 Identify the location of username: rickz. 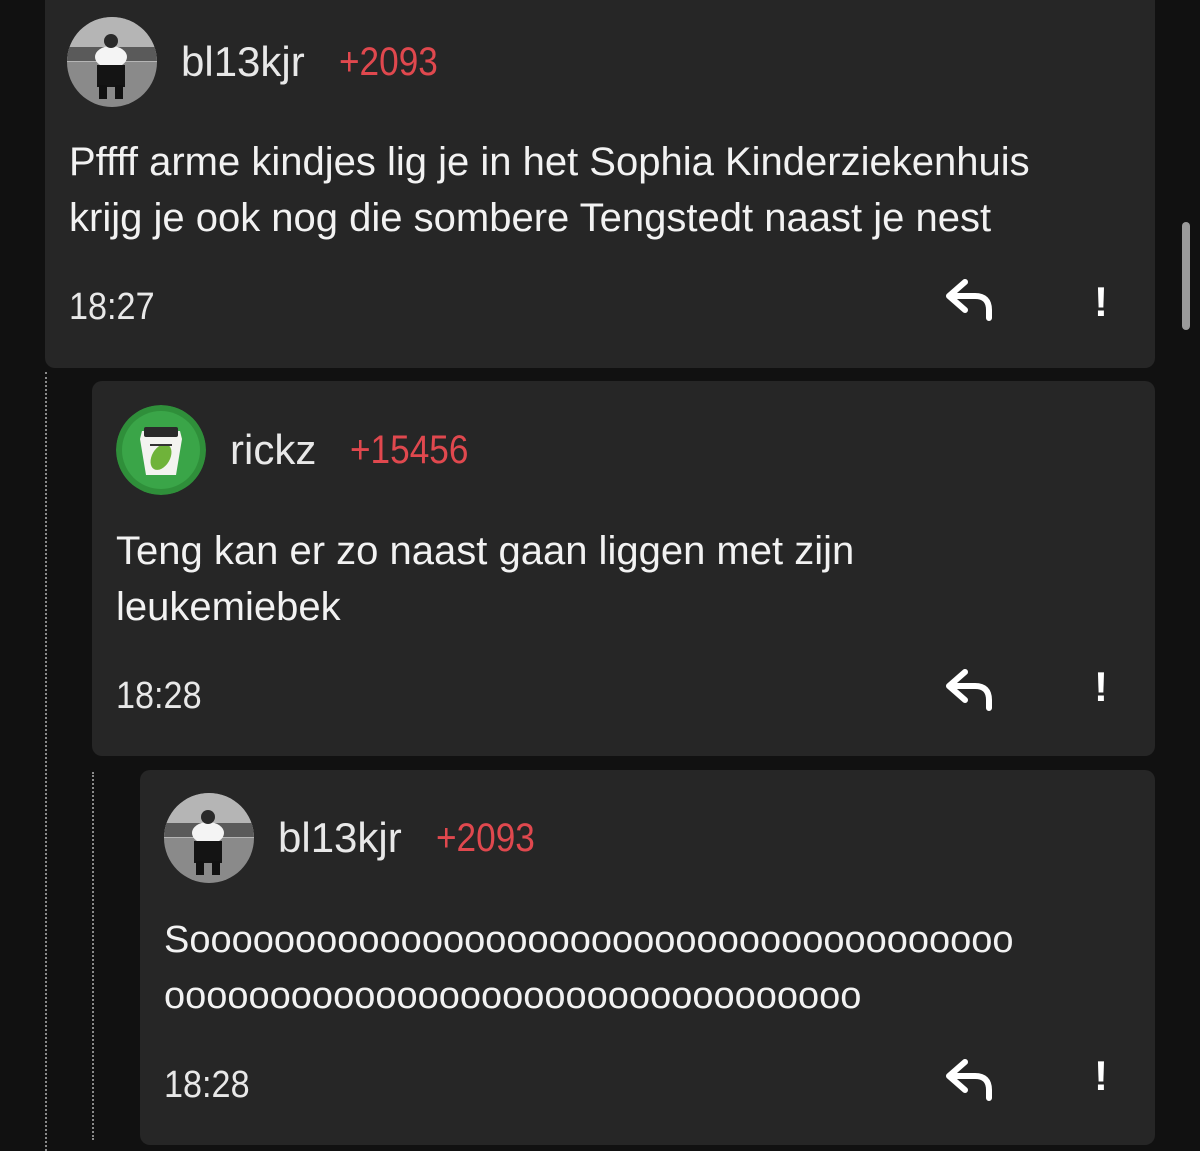
(273, 450).